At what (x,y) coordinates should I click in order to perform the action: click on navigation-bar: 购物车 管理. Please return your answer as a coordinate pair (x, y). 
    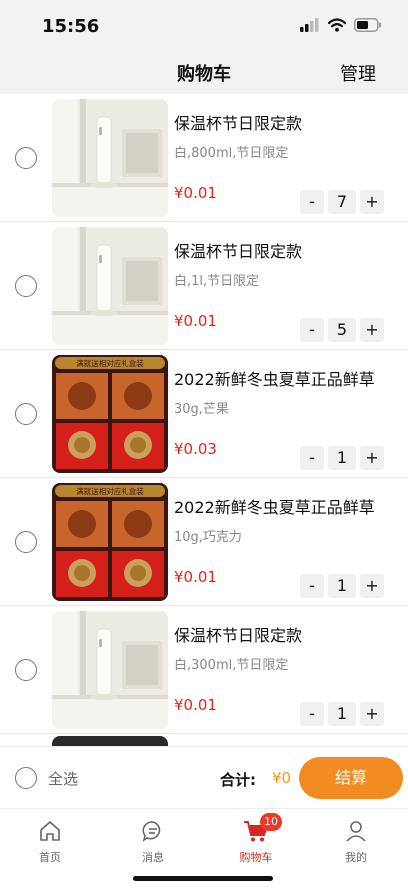
    Looking at the image, I should click on (204, 74).